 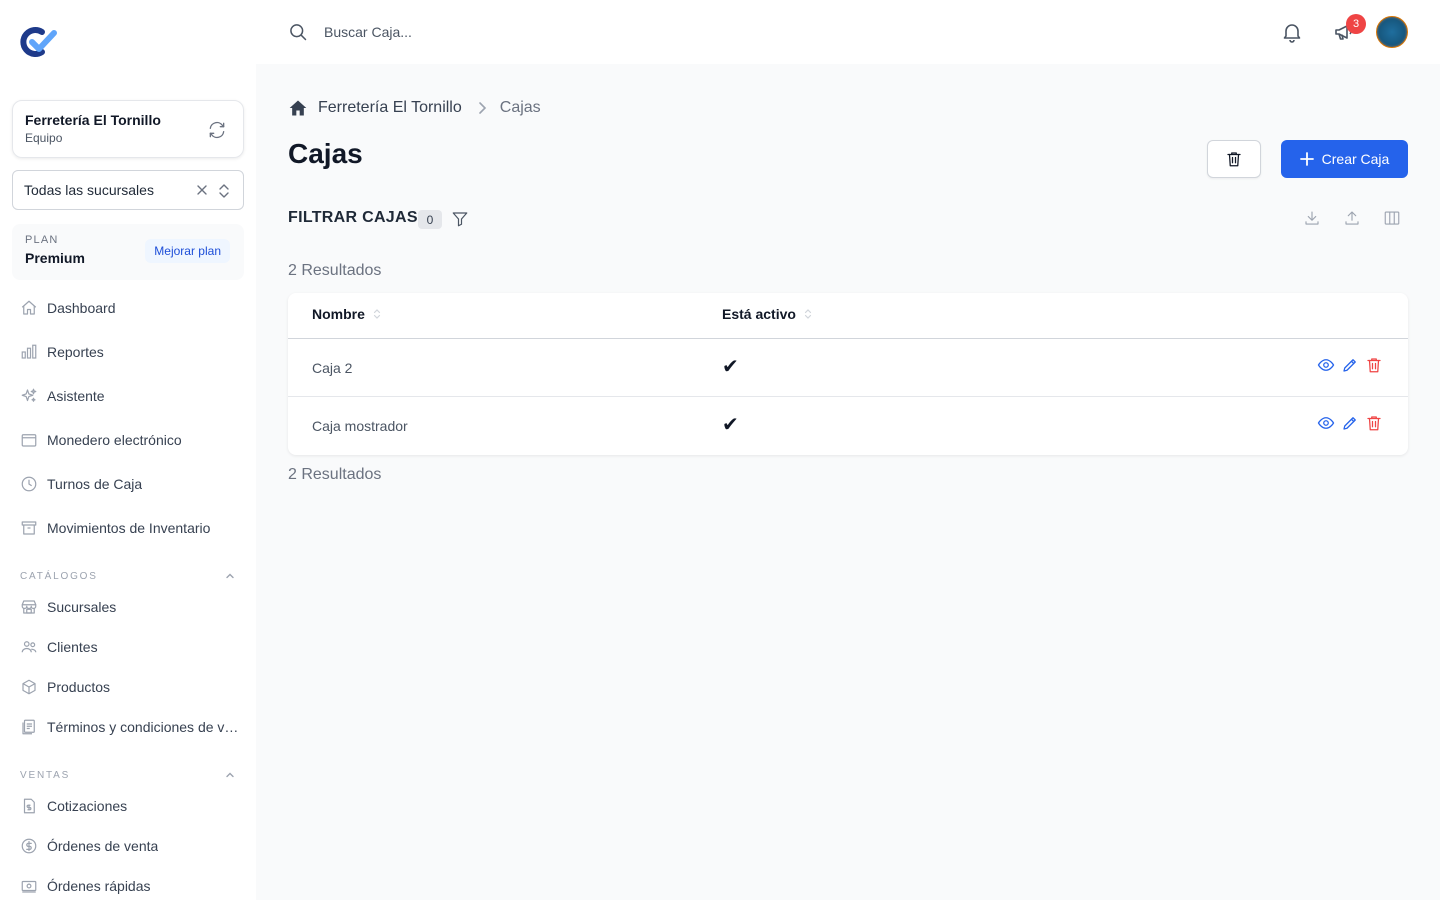 What do you see at coordinates (99, 886) in the screenshot?
I see `sidebar-item-label: Órdenes rápidas` at bounding box center [99, 886].